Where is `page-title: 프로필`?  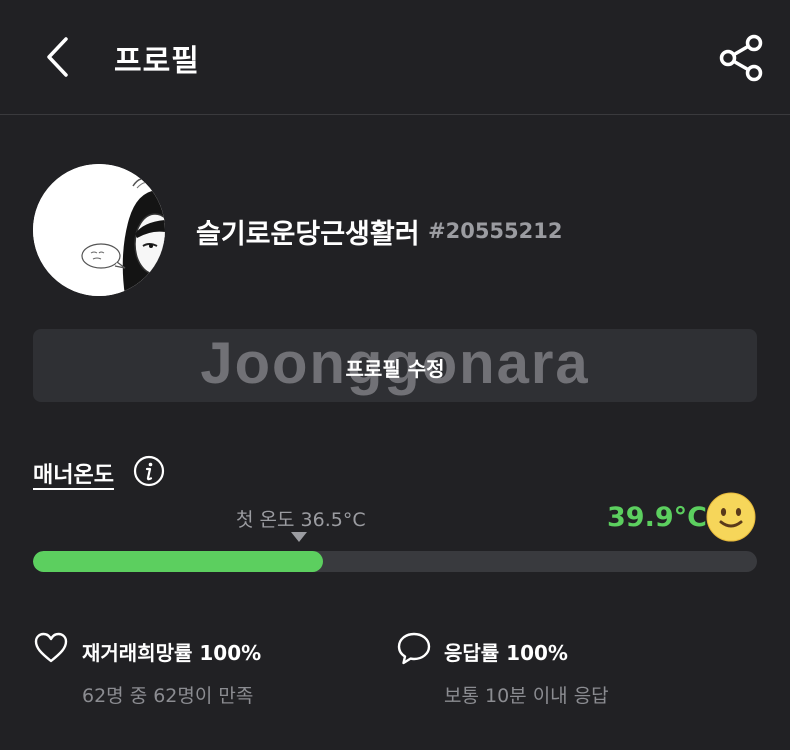 page-title: 프로필 is located at coordinates (157, 61).